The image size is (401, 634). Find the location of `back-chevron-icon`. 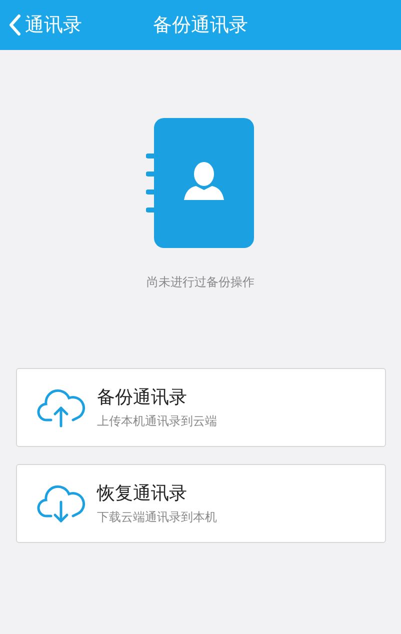

back-chevron-icon is located at coordinates (15, 25).